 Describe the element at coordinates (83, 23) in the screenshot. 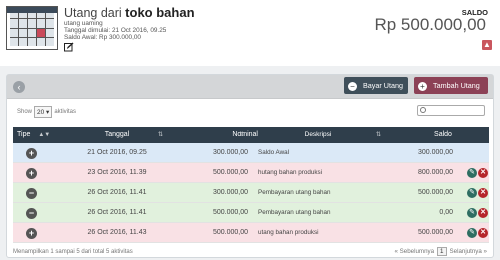

I see `debt-subtitle: utang uaming` at that location.